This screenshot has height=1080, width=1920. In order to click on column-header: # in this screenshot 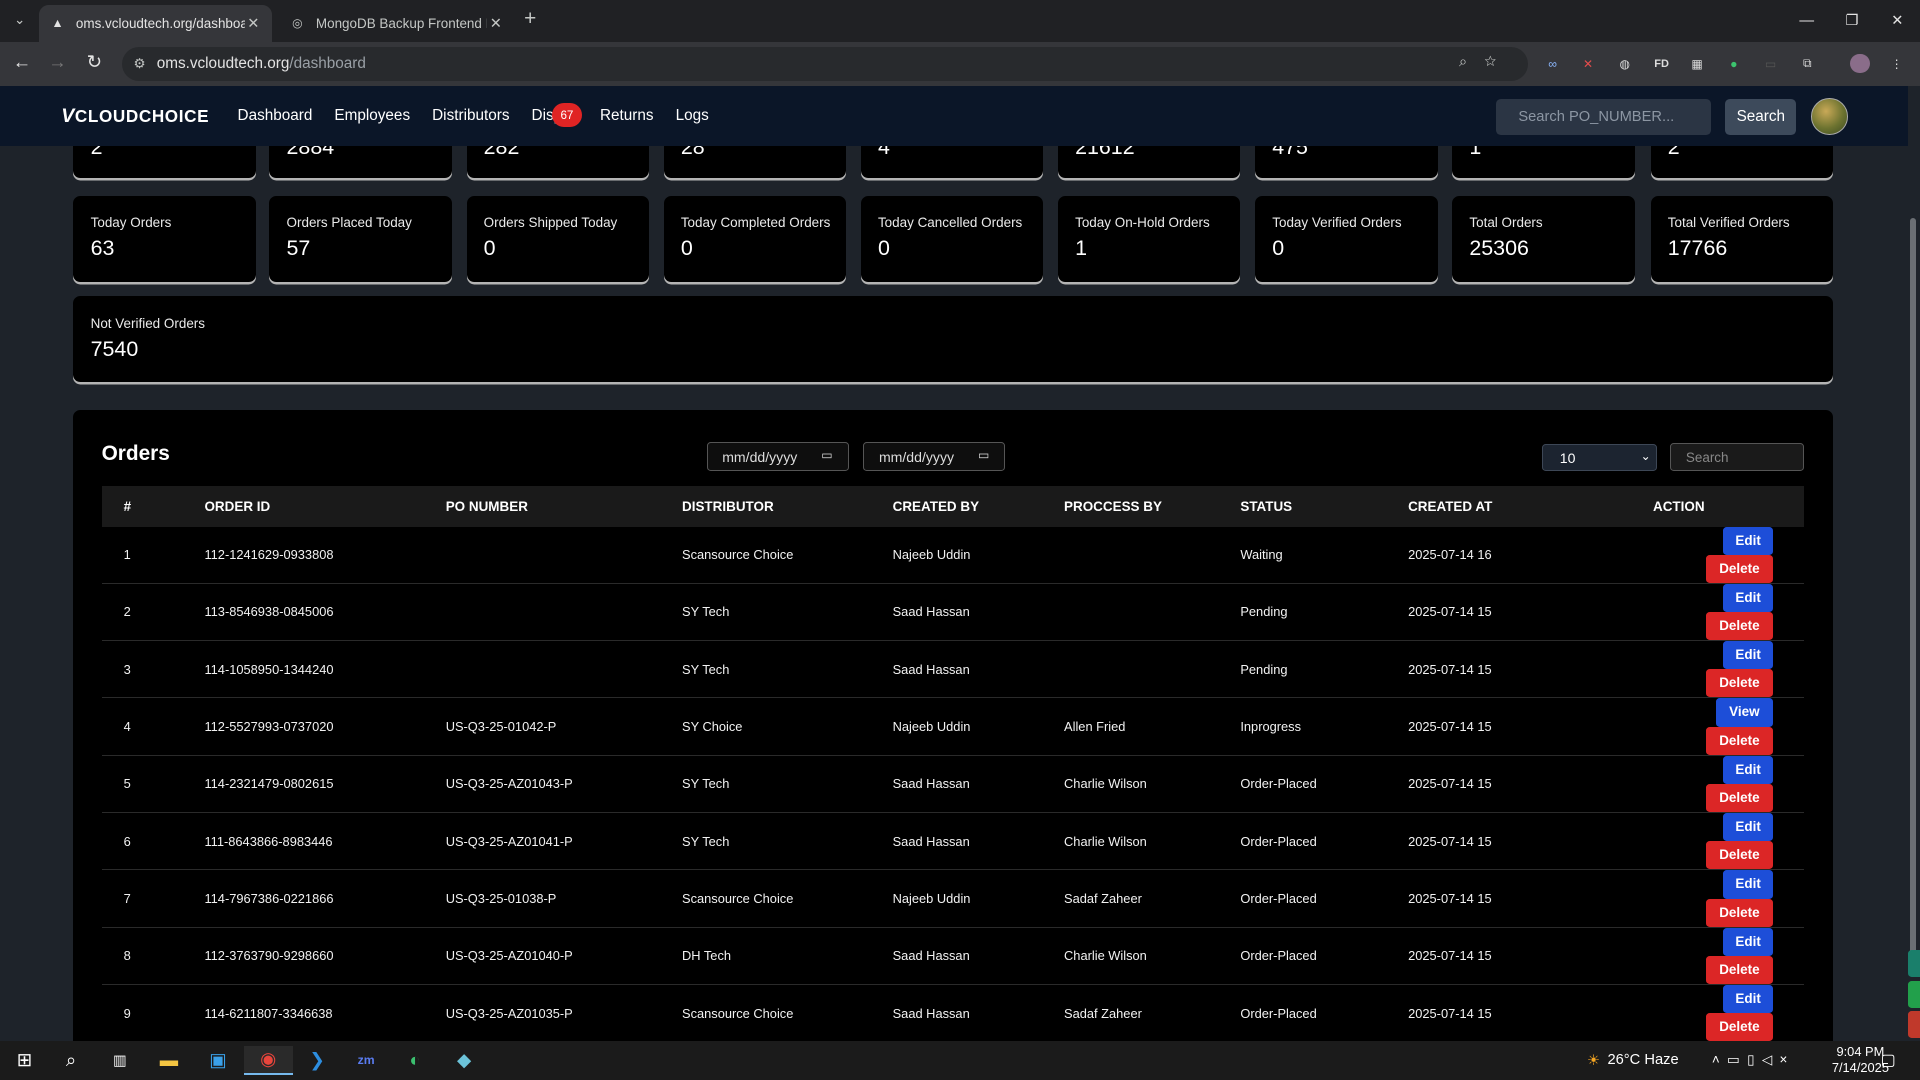, I will do `click(153, 506)`.